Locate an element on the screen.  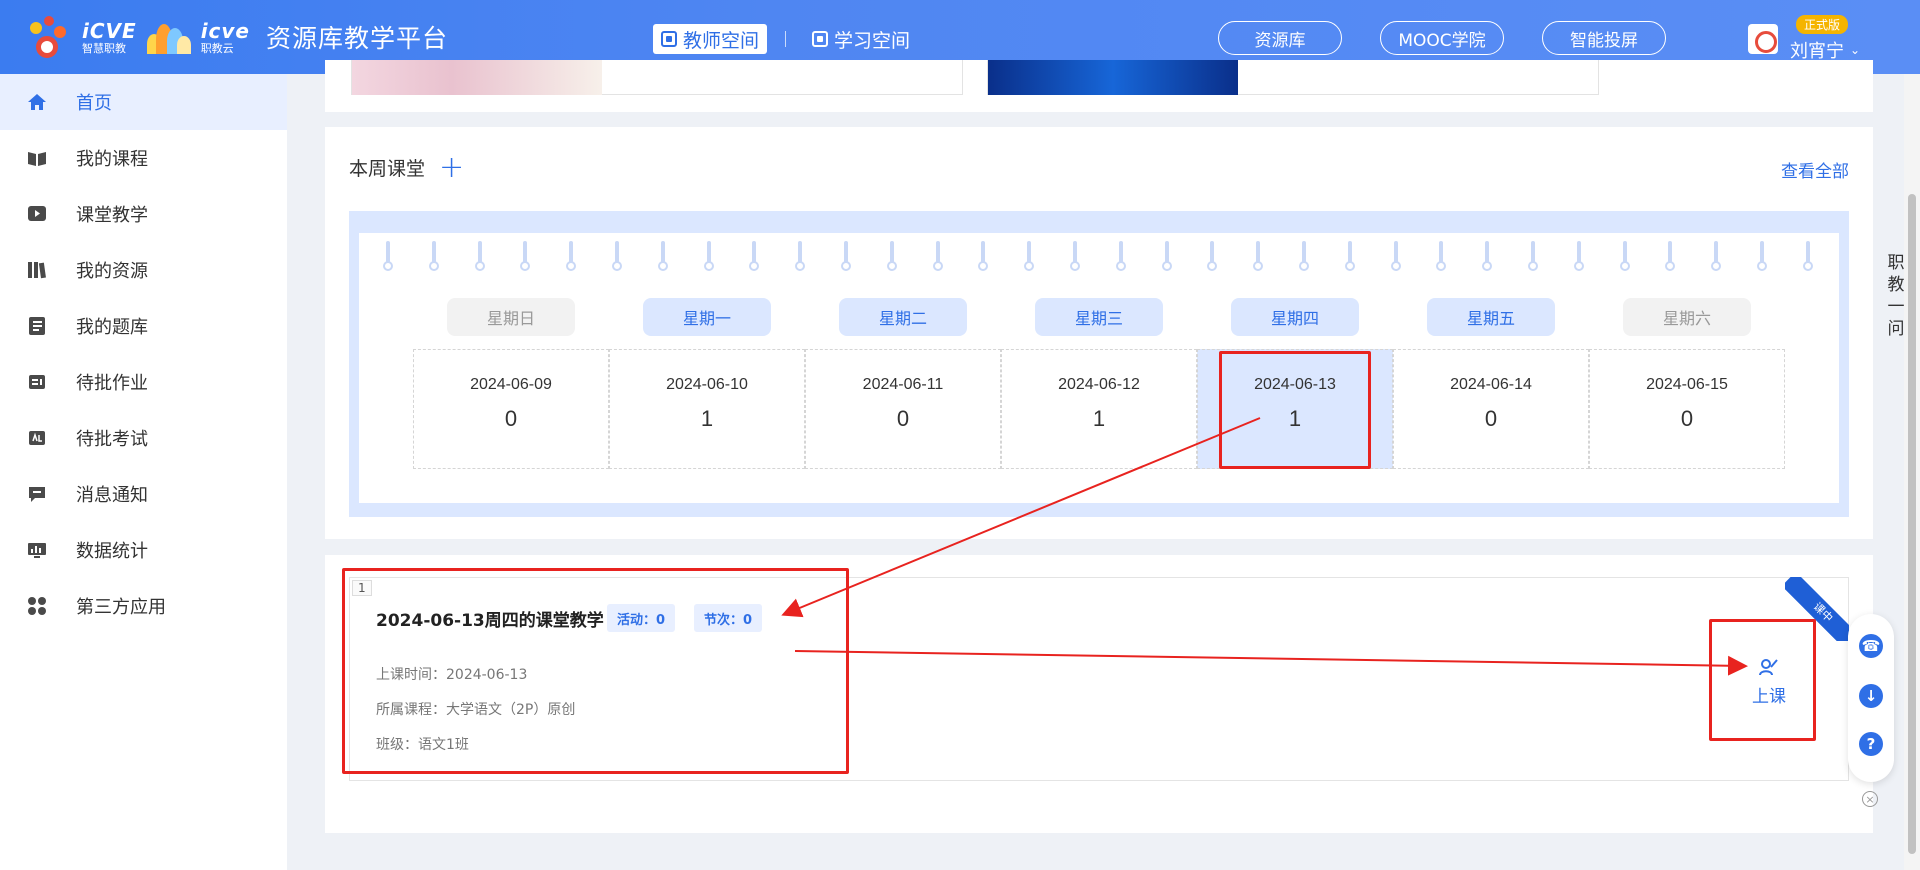
activity-tag: 活动：0 is located at coordinates (641, 618).